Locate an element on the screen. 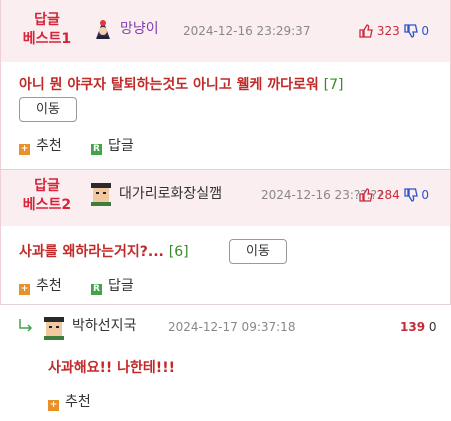  upvote-count: 139 is located at coordinates (412, 327).